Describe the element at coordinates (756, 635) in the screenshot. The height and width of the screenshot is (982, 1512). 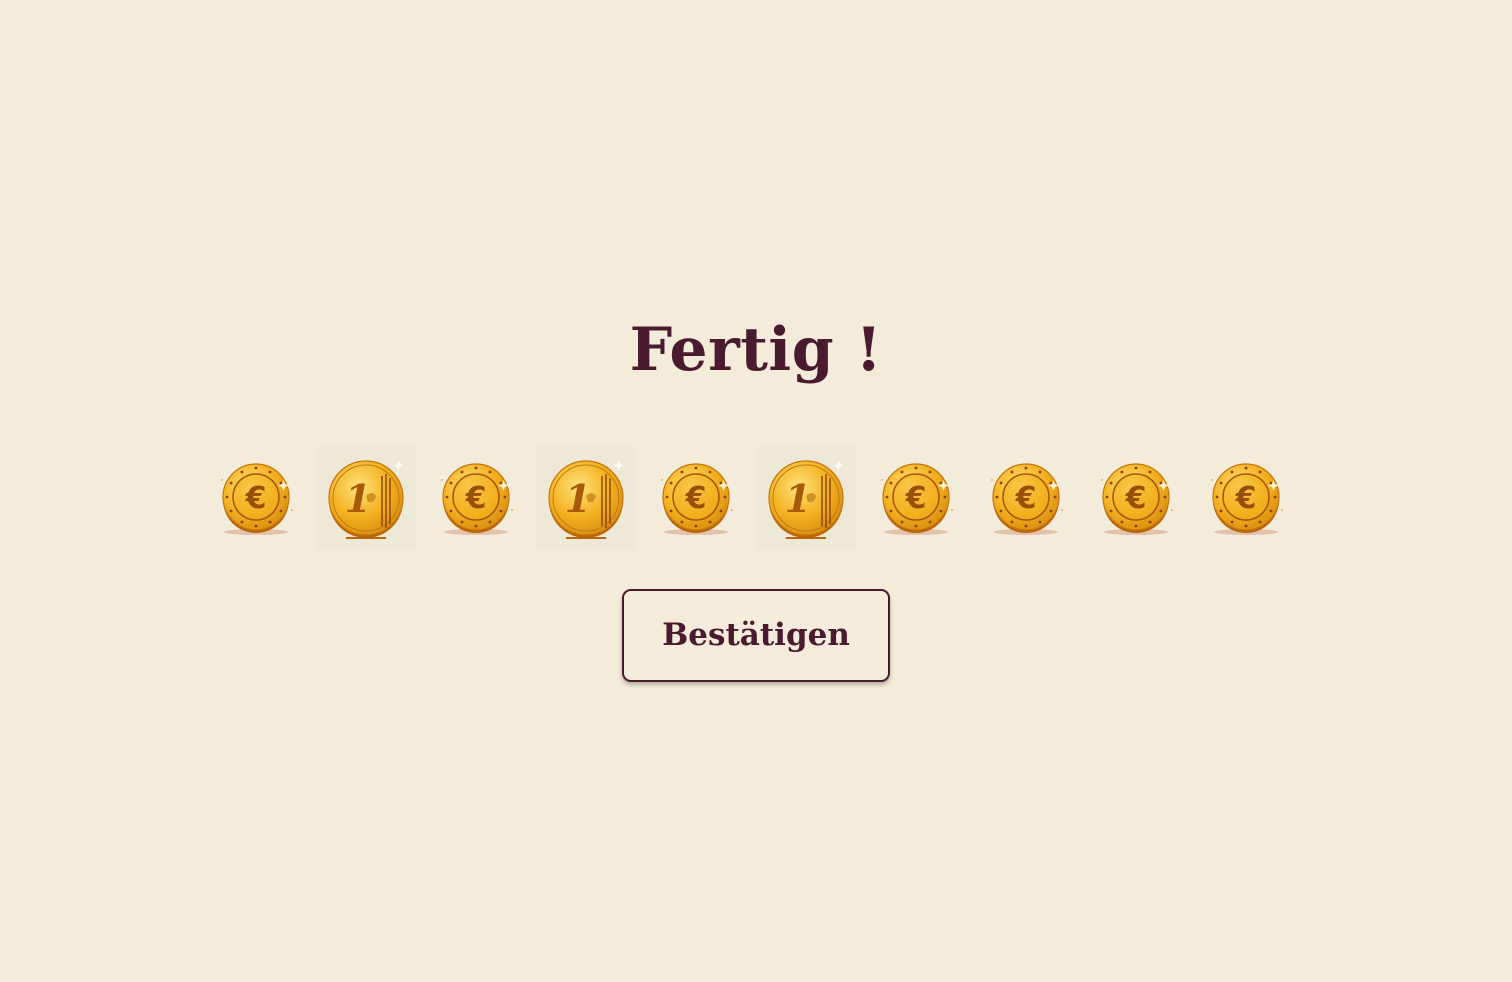
I see `confirm-button: Bestätigen` at that location.